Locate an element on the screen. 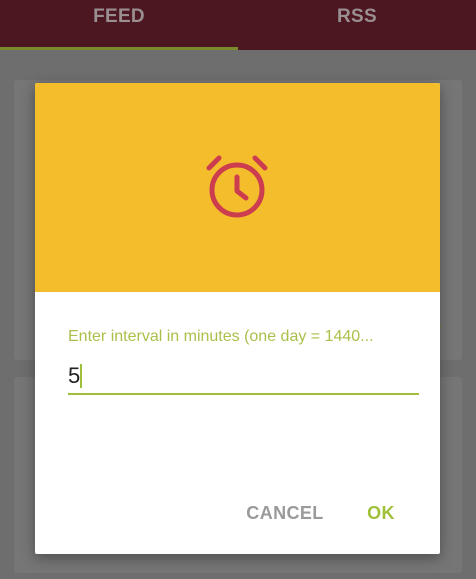 The image size is (476, 579). interval-field is located at coordinates (243, 377).